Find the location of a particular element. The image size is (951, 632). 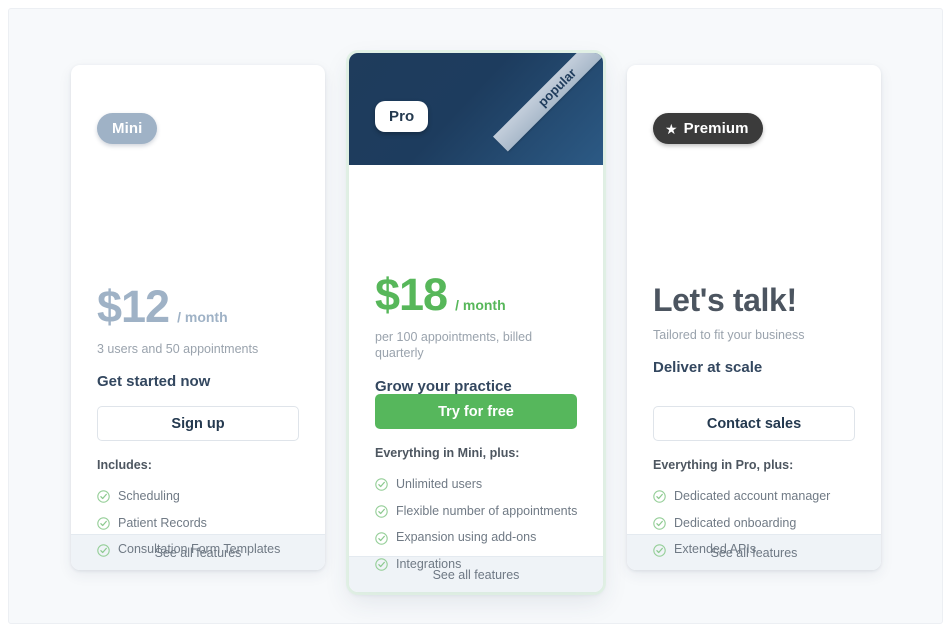

feature-label: Dedicated account manager is located at coordinates (752, 496).